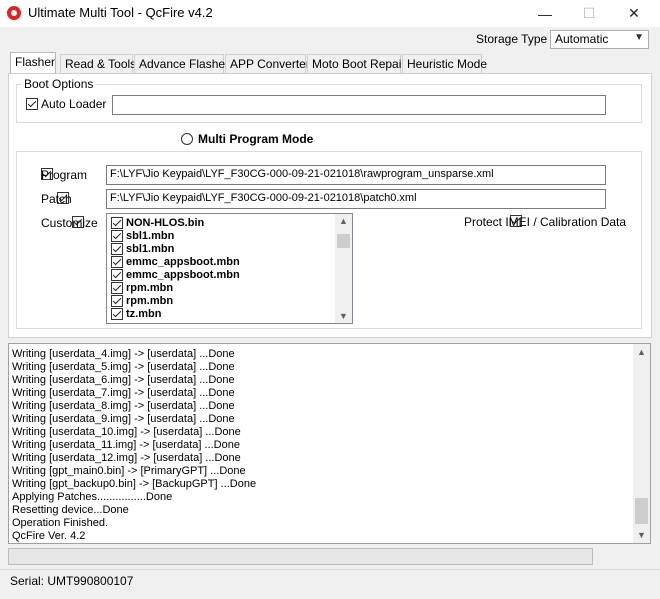 The width and height of the screenshot is (660, 599). What do you see at coordinates (165, 222) in the screenshot?
I see `partition-name: NON-HLOS.bin` at bounding box center [165, 222].